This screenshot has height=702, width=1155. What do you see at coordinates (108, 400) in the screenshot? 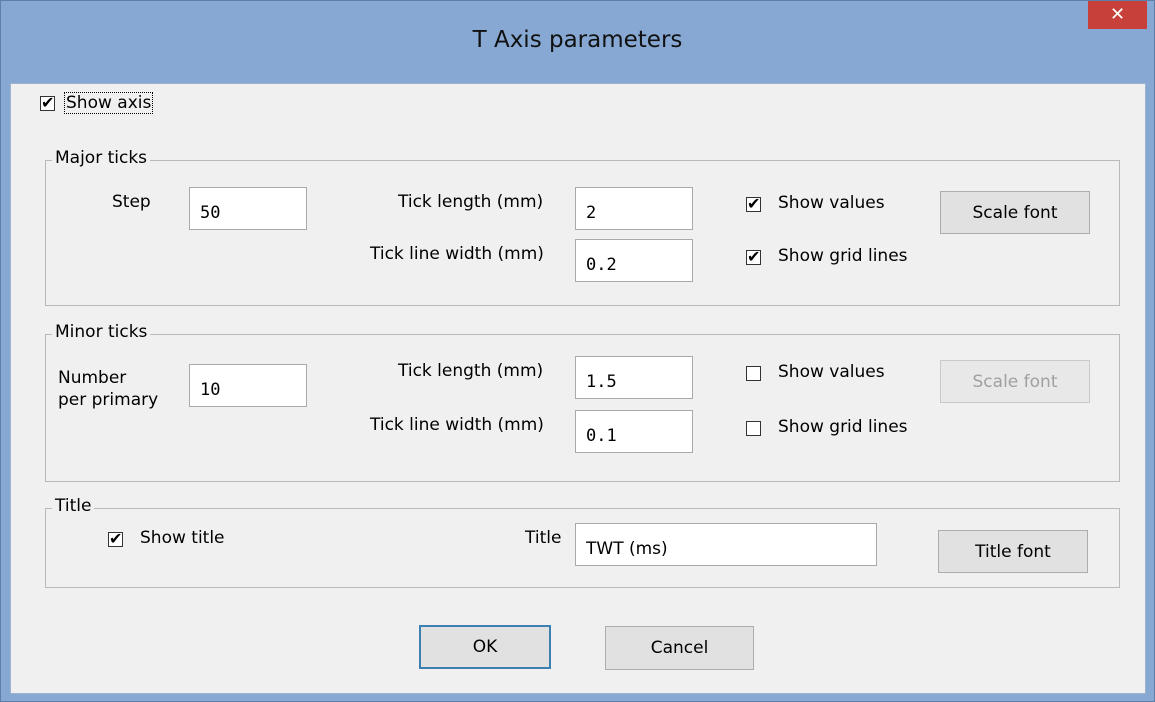
I see `per-primary-label: per primary` at bounding box center [108, 400].